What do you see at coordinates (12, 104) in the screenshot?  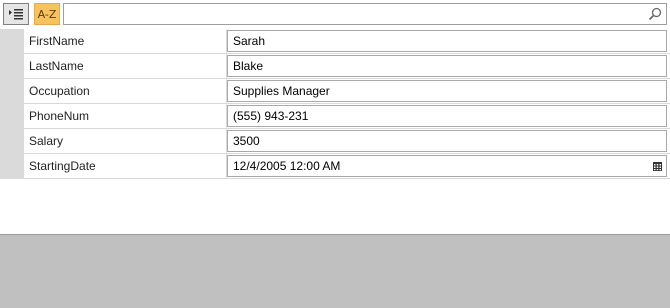 I see `row-header-strip` at bounding box center [12, 104].